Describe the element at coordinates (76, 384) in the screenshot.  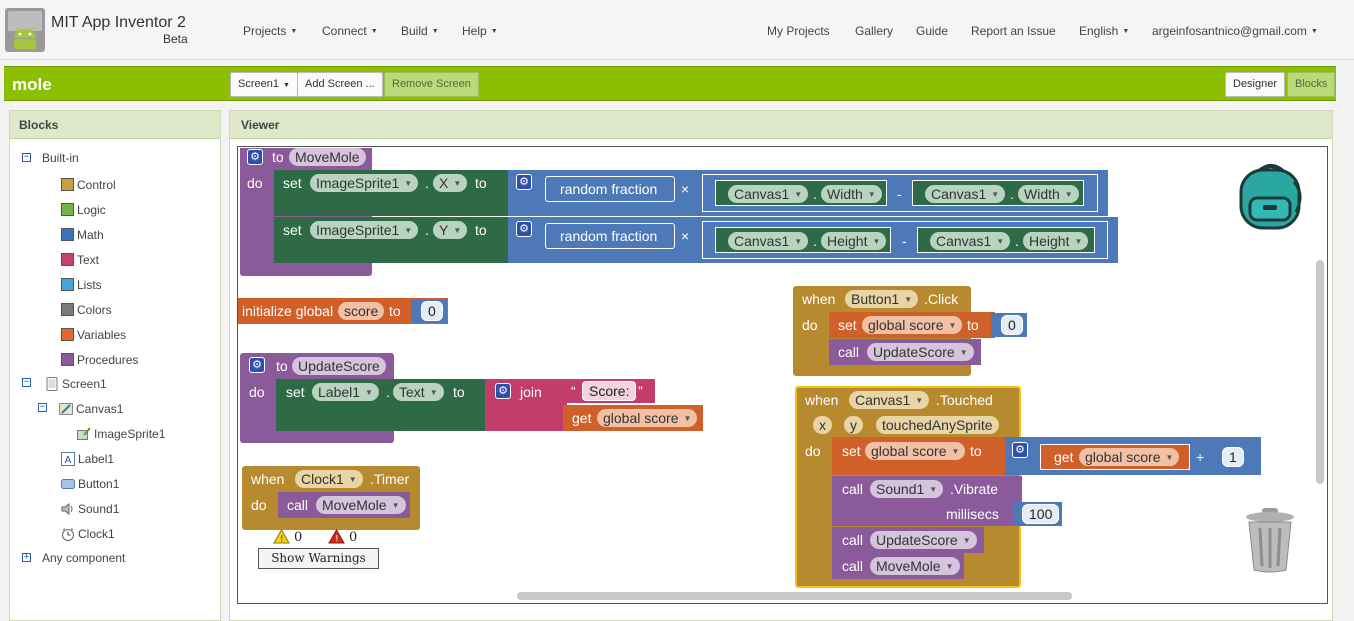
I see `tree-screen1: Screen1` at that location.